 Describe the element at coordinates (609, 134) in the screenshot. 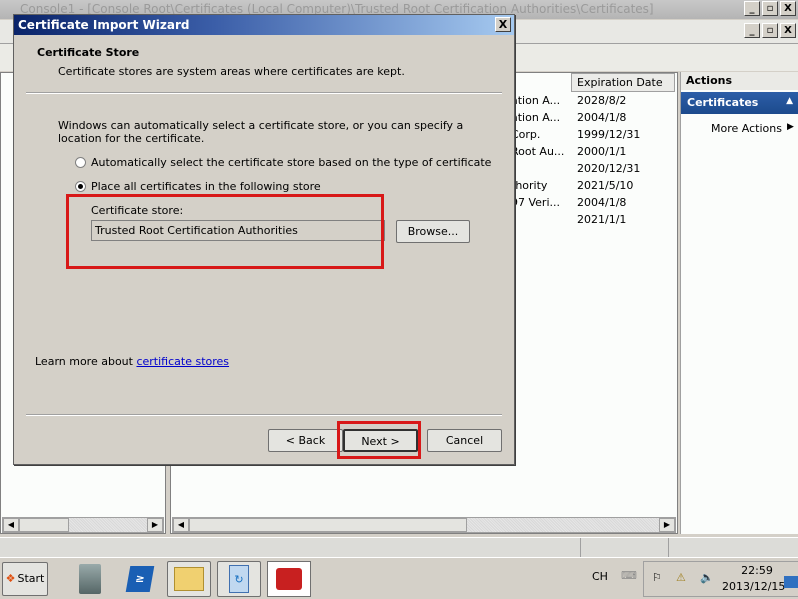

I see `expiration-cell: 1999/12/31` at that location.